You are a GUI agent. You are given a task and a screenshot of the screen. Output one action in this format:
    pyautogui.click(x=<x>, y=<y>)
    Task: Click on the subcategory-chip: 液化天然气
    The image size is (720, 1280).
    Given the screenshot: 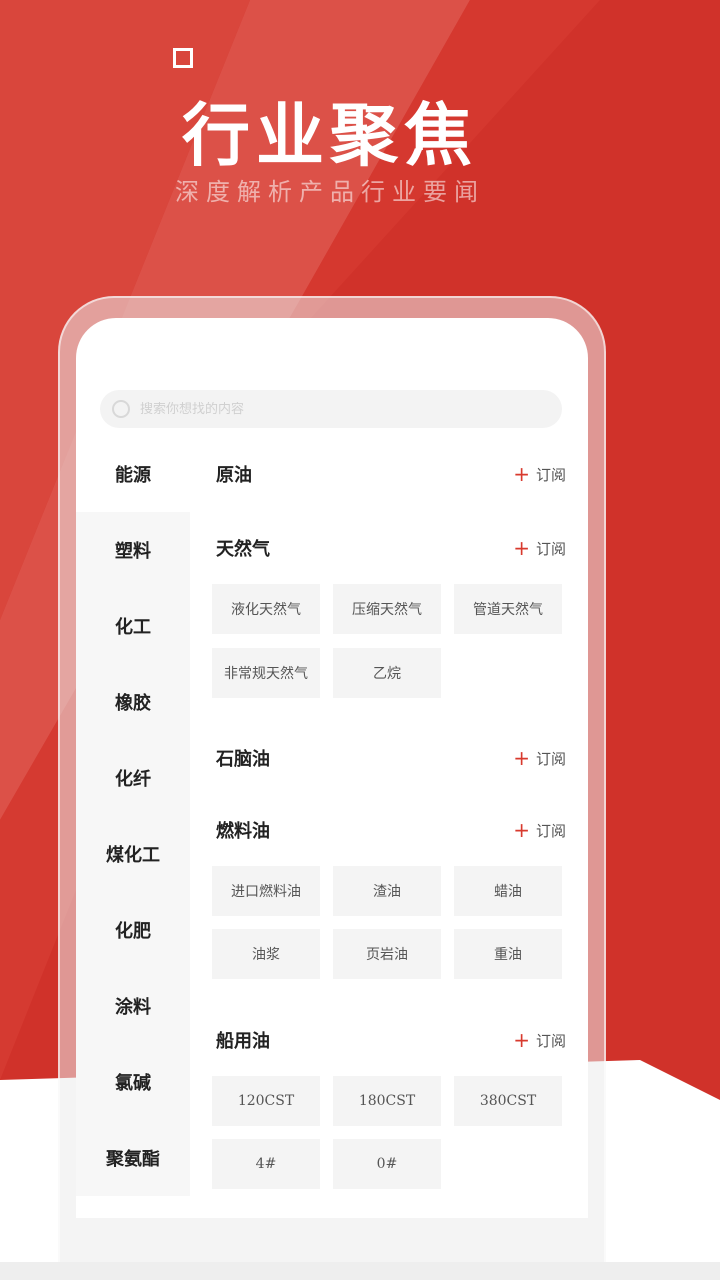 What is the action you would take?
    pyautogui.click(x=266, y=609)
    